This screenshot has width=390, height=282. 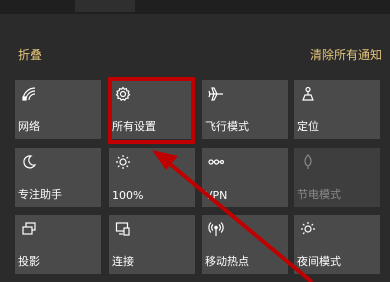 I want to click on airplane-icon, so click(x=216, y=94).